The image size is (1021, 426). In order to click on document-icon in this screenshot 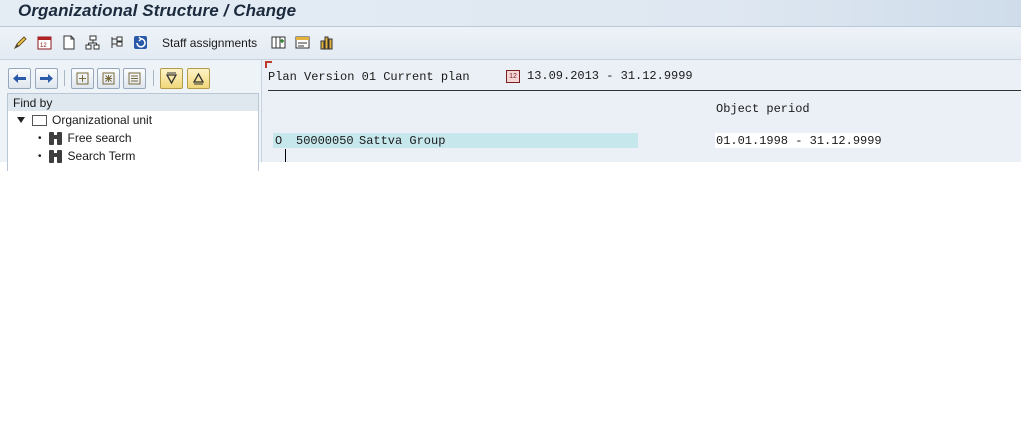, I will do `click(68, 42)`.